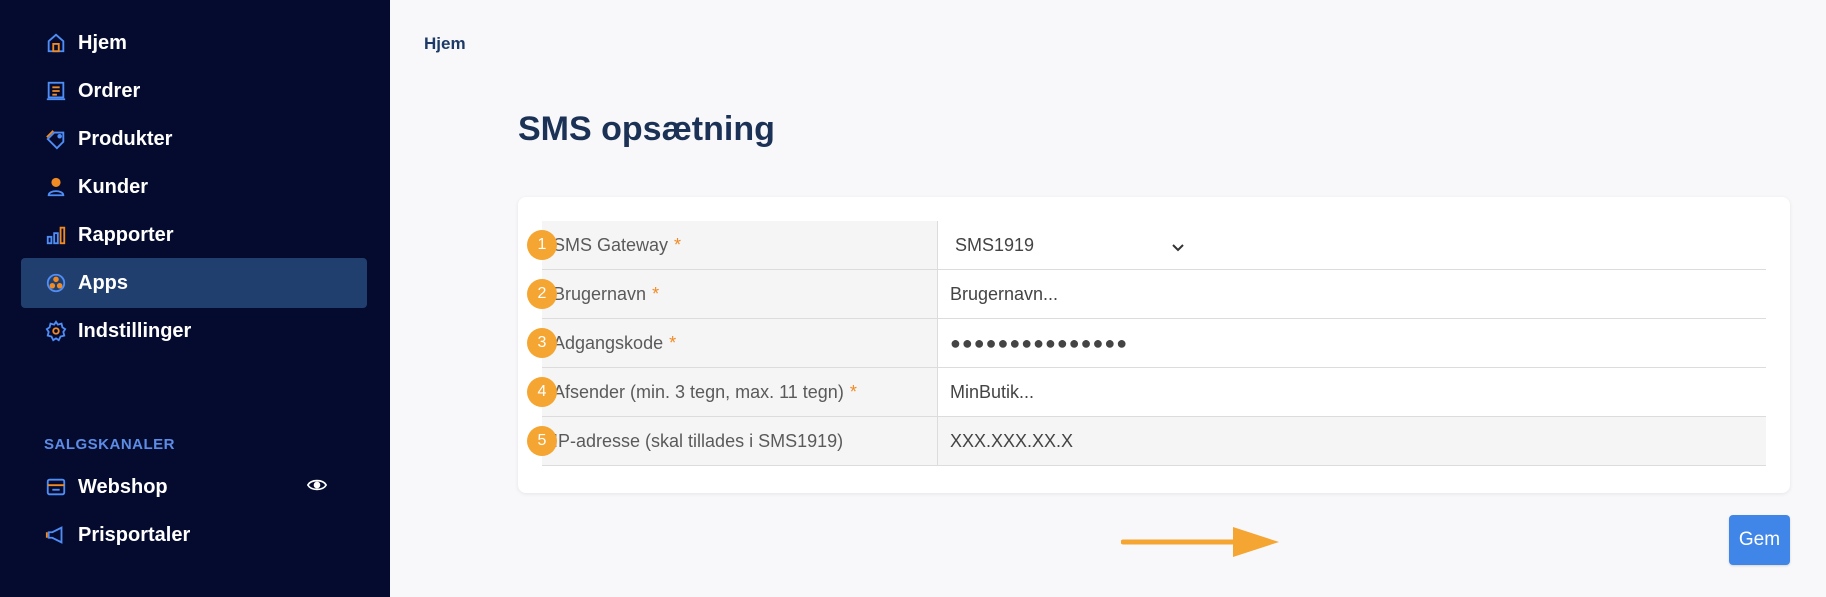  What do you see at coordinates (56, 235) in the screenshot?
I see `bar-chart-icon` at bounding box center [56, 235].